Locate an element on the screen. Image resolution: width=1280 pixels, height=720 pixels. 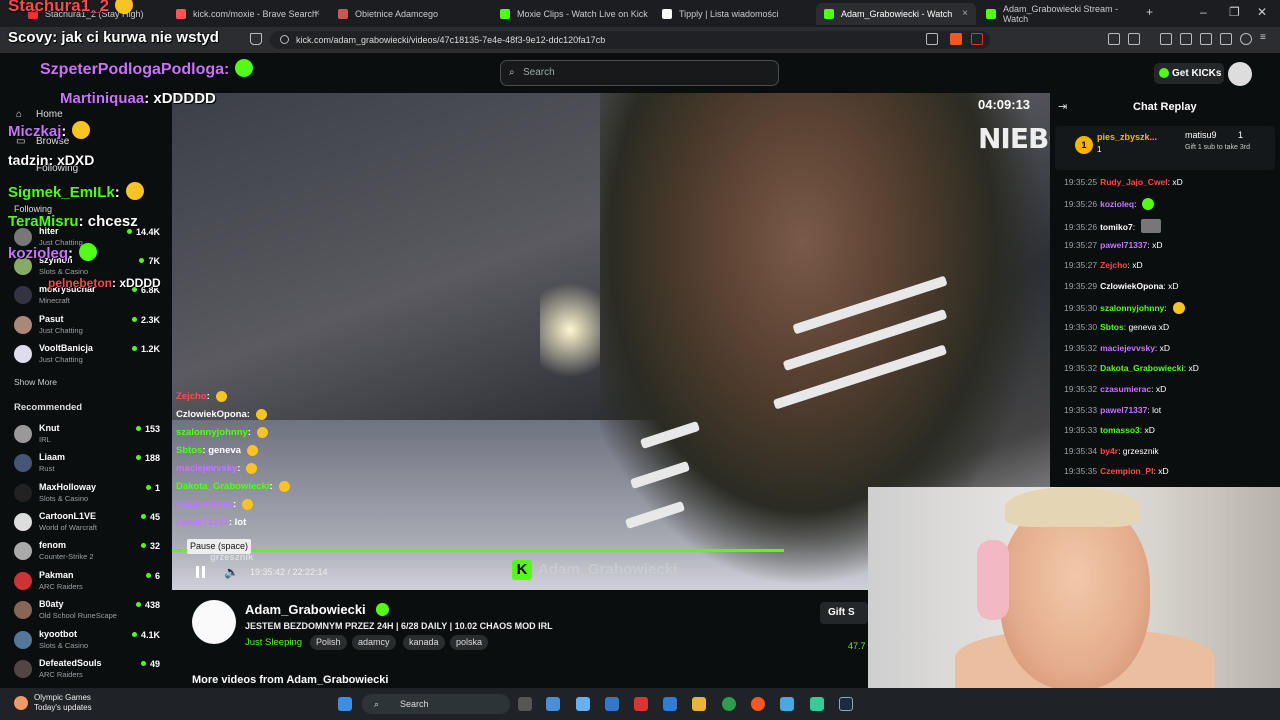
chat-user: maciejevvsky is located at coordinates (1127, 348).